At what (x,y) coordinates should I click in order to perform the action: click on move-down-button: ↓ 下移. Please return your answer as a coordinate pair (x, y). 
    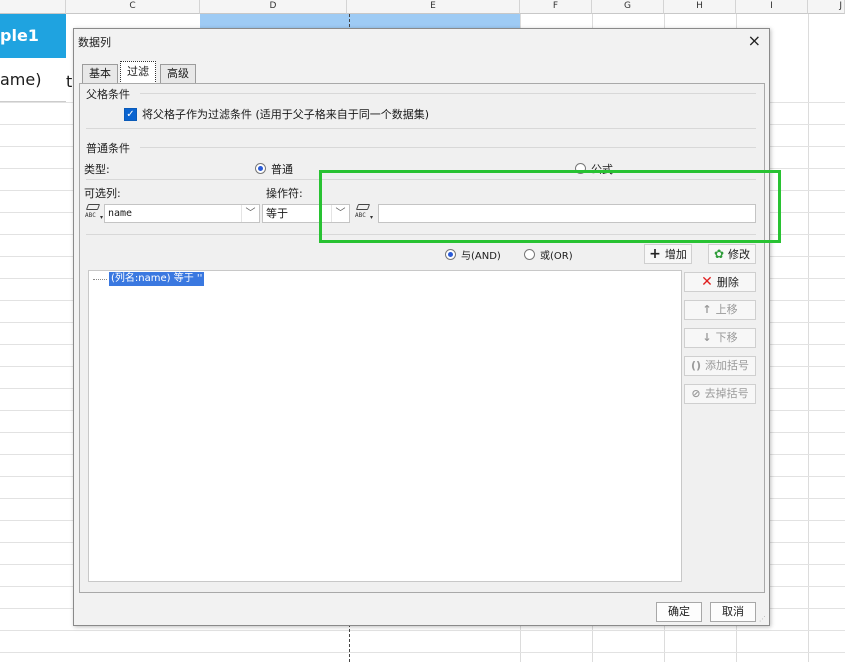
    Looking at the image, I should click on (720, 338).